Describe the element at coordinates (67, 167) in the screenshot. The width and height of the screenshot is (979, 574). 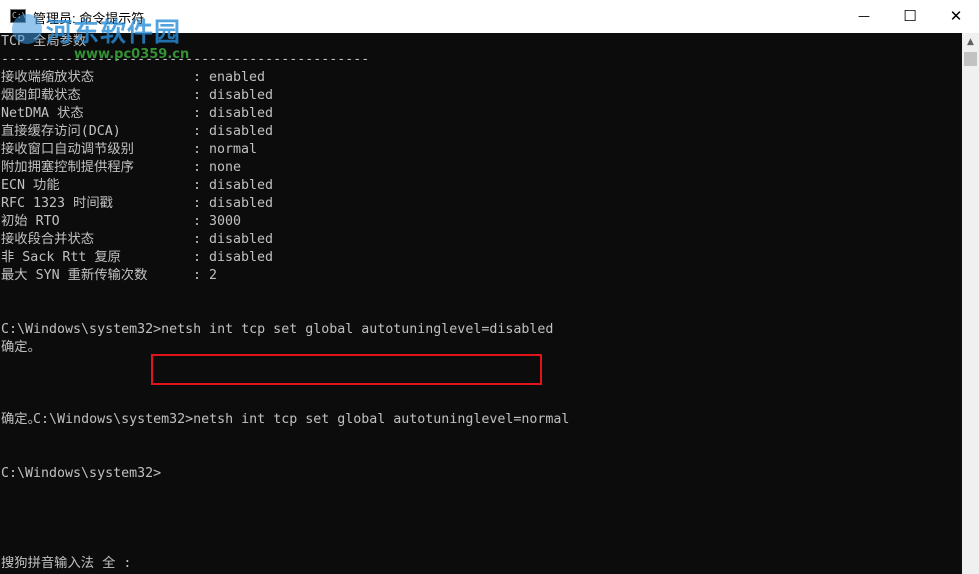
I see `param-label: 附加拥塞控制提供程序` at that location.